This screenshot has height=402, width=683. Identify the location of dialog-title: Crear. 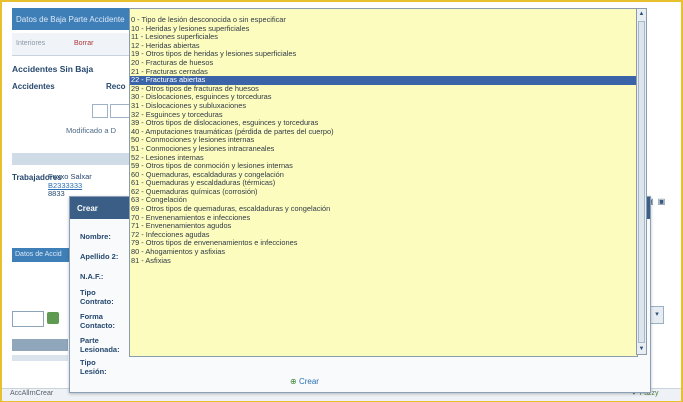
(87, 208).